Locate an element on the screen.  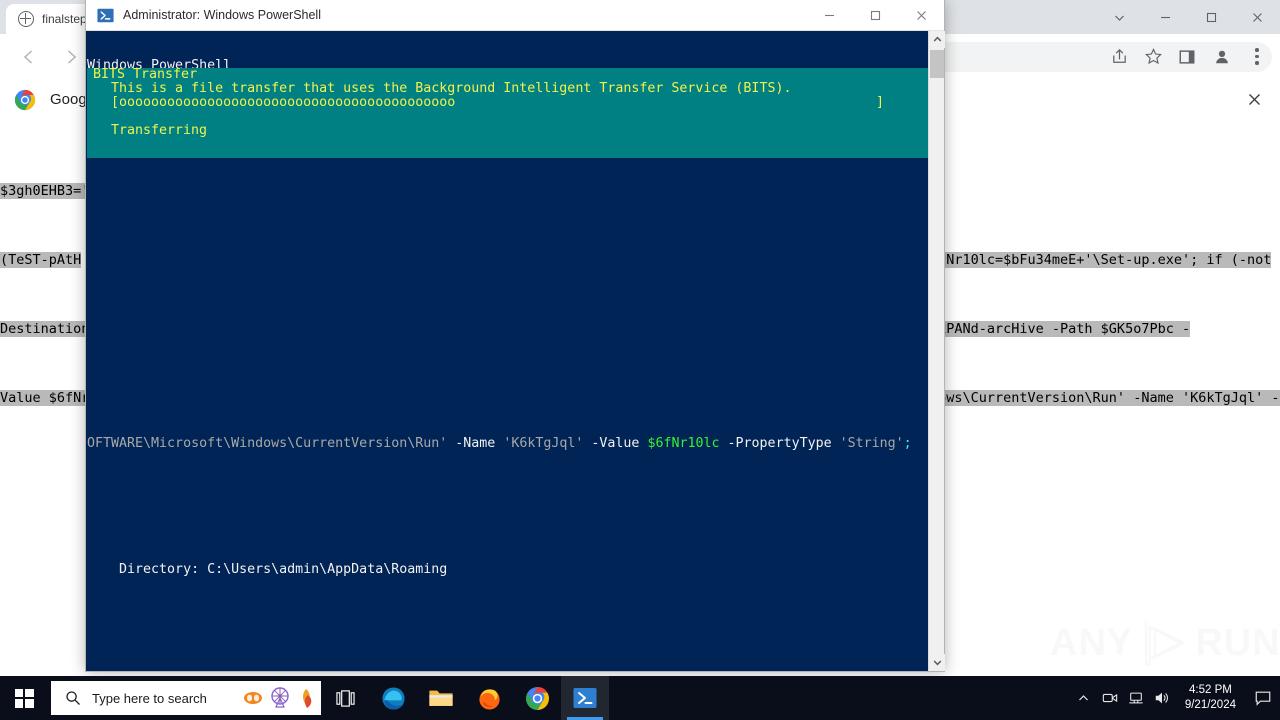
mozilla-firefox-icon is located at coordinates (489, 699).